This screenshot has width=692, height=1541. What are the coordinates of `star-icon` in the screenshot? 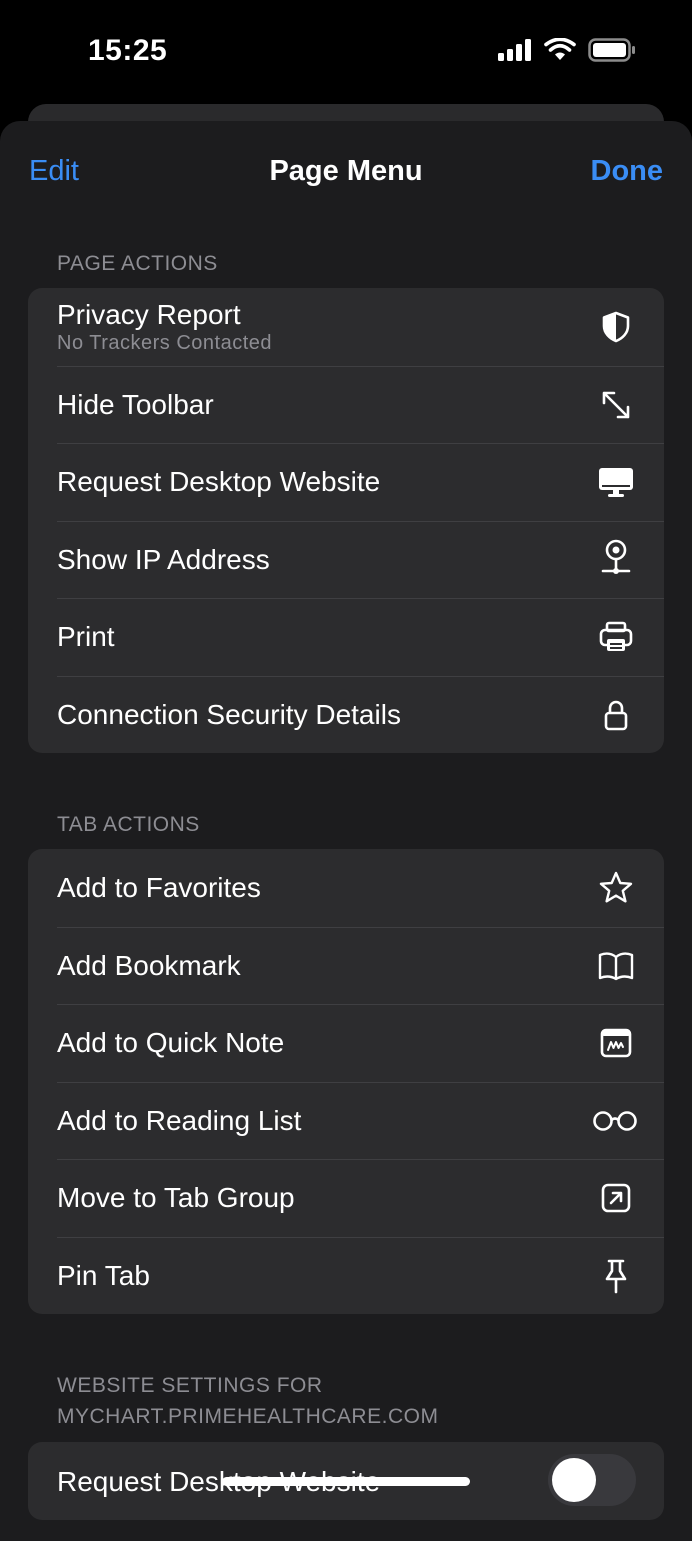 It's located at (616, 888).